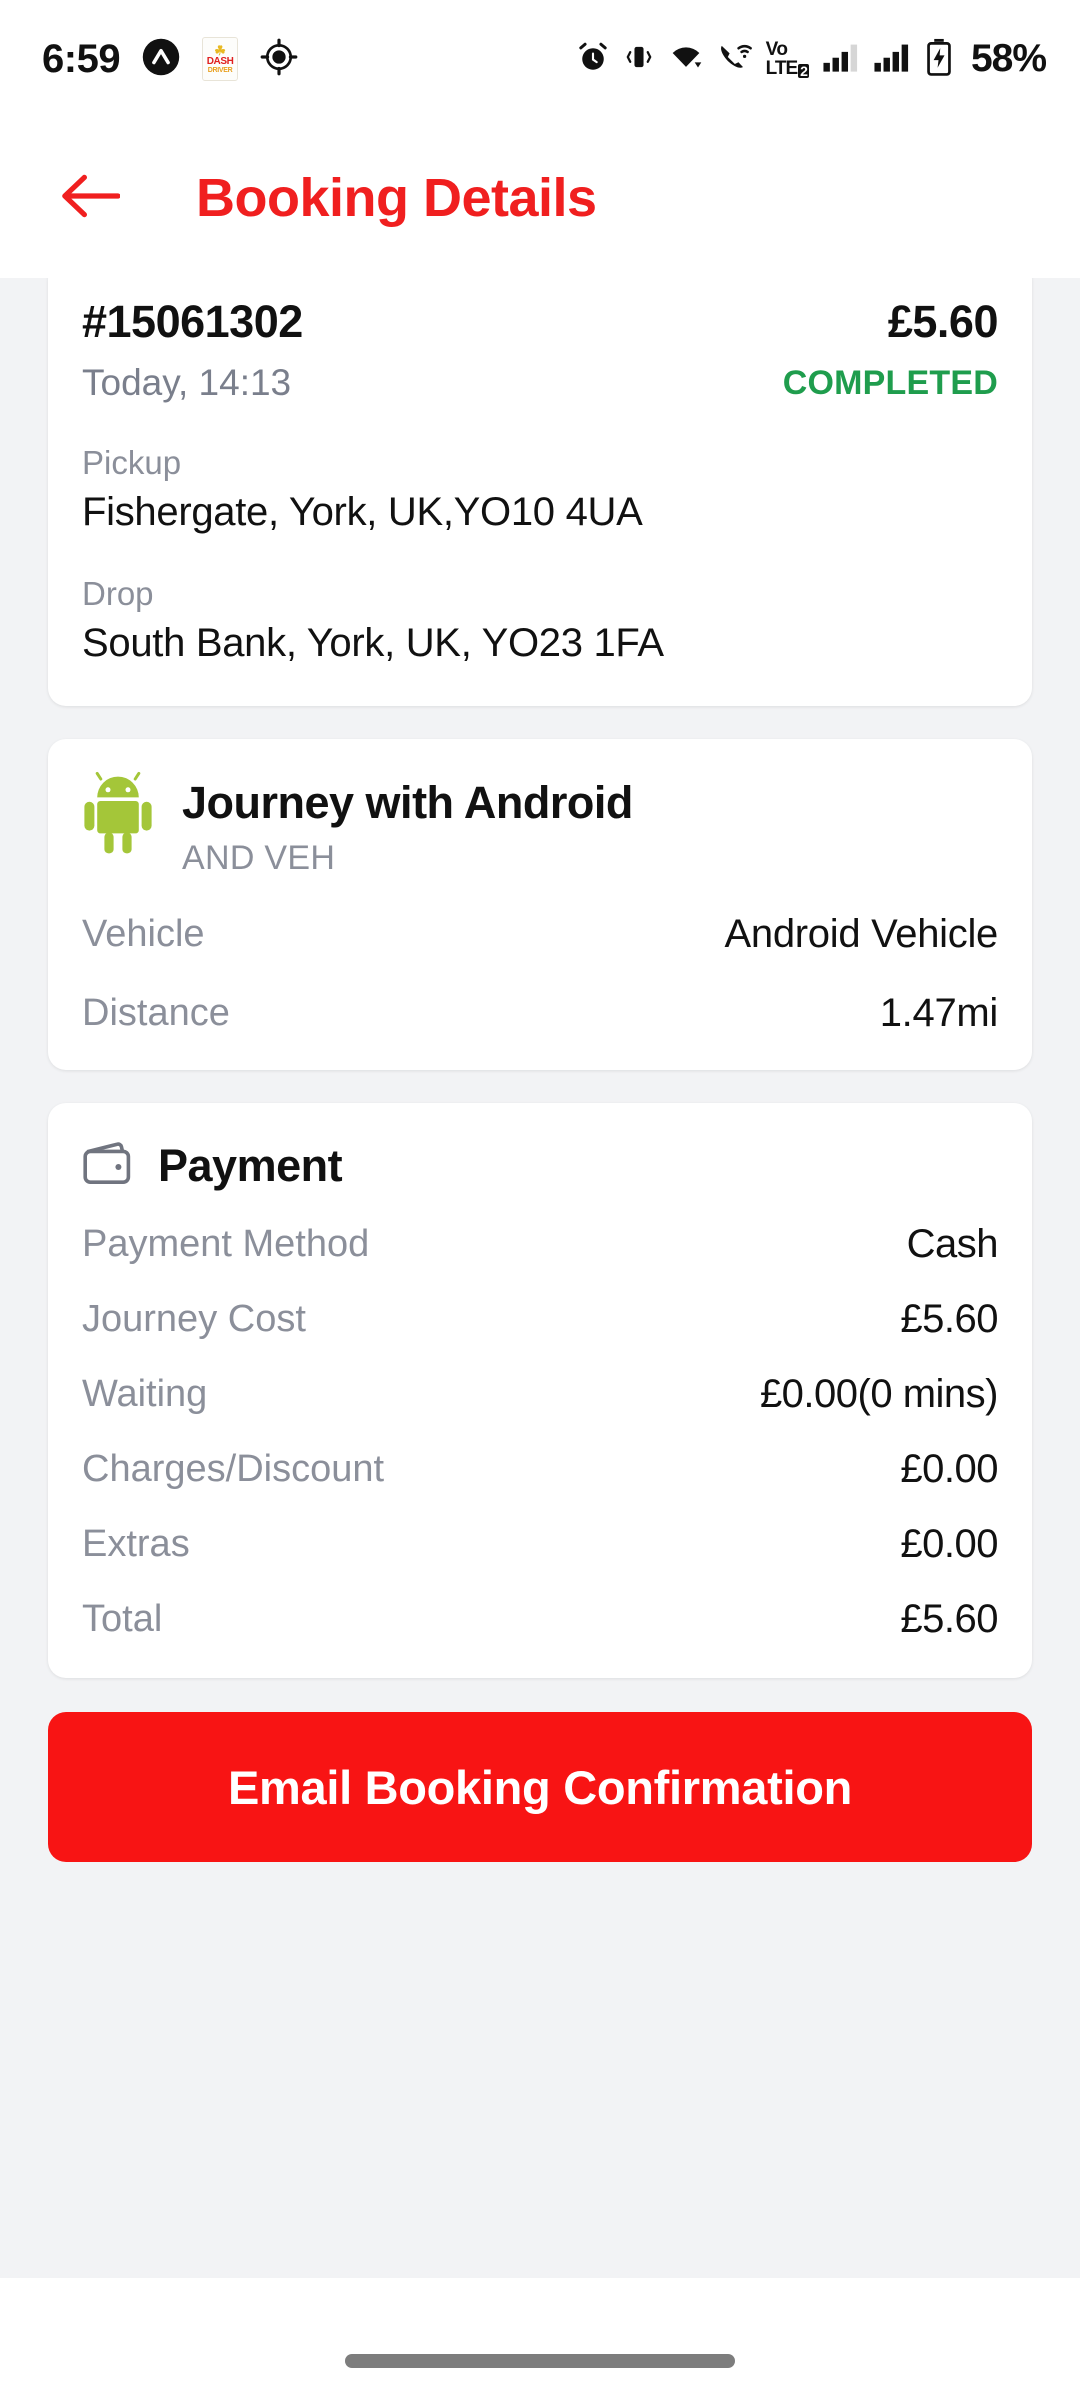 The width and height of the screenshot is (1080, 2400). What do you see at coordinates (118, 593) in the screenshot?
I see `drop-label: Drop` at bounding box center [118, 593].